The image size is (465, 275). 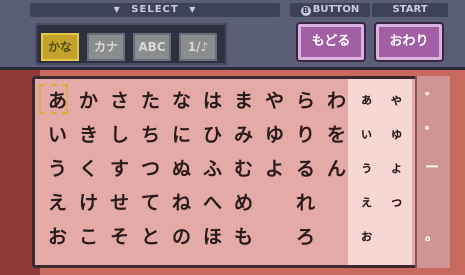 What do you see at coordinates (88, 101) in the screenshot?
I see `kana-key: か` at bounding box center [88, 101].